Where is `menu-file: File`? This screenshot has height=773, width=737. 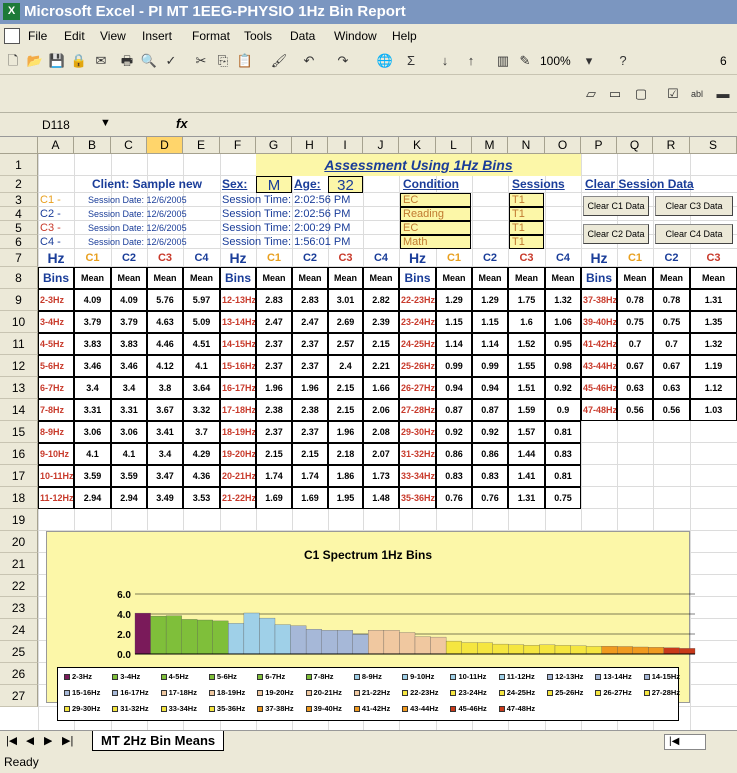
menu-file: File is located at coordinates (37, 36).